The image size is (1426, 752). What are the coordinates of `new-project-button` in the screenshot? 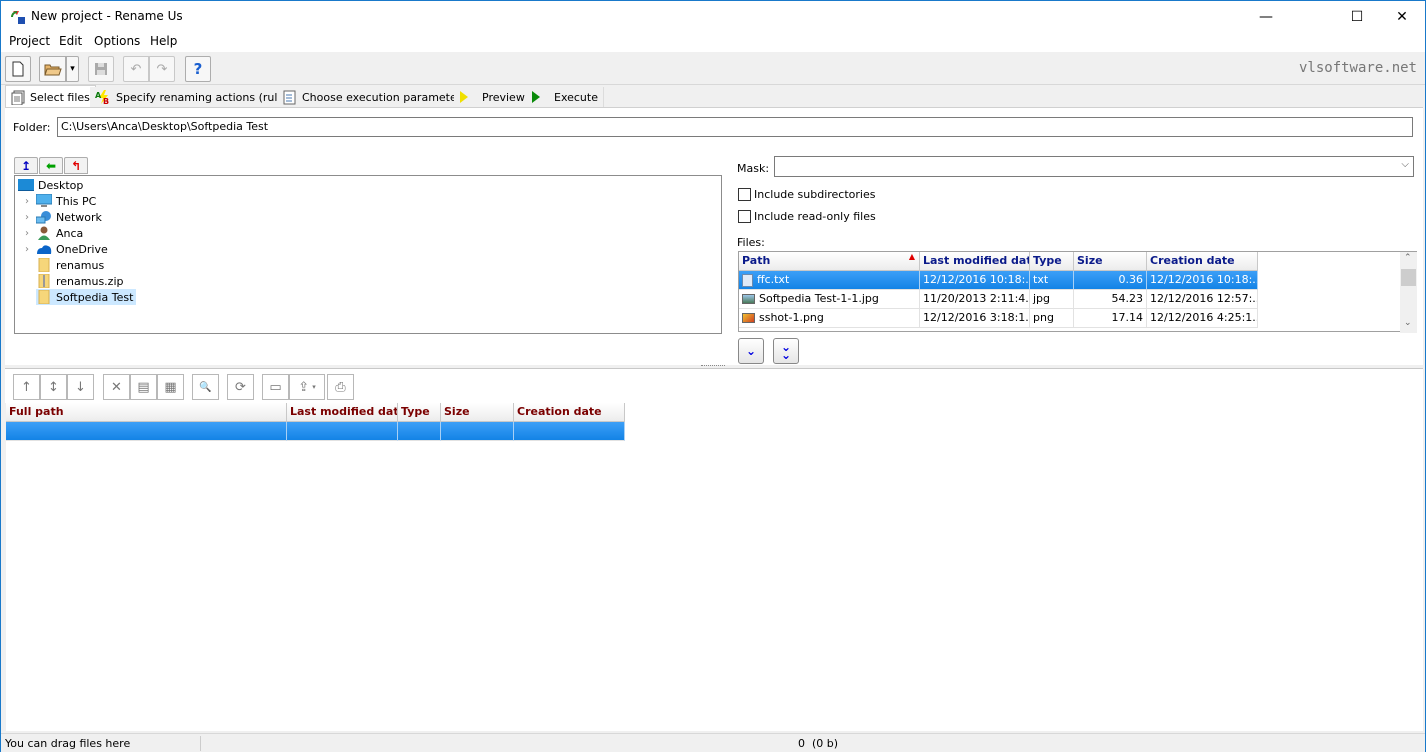 It's located at (18, 69).